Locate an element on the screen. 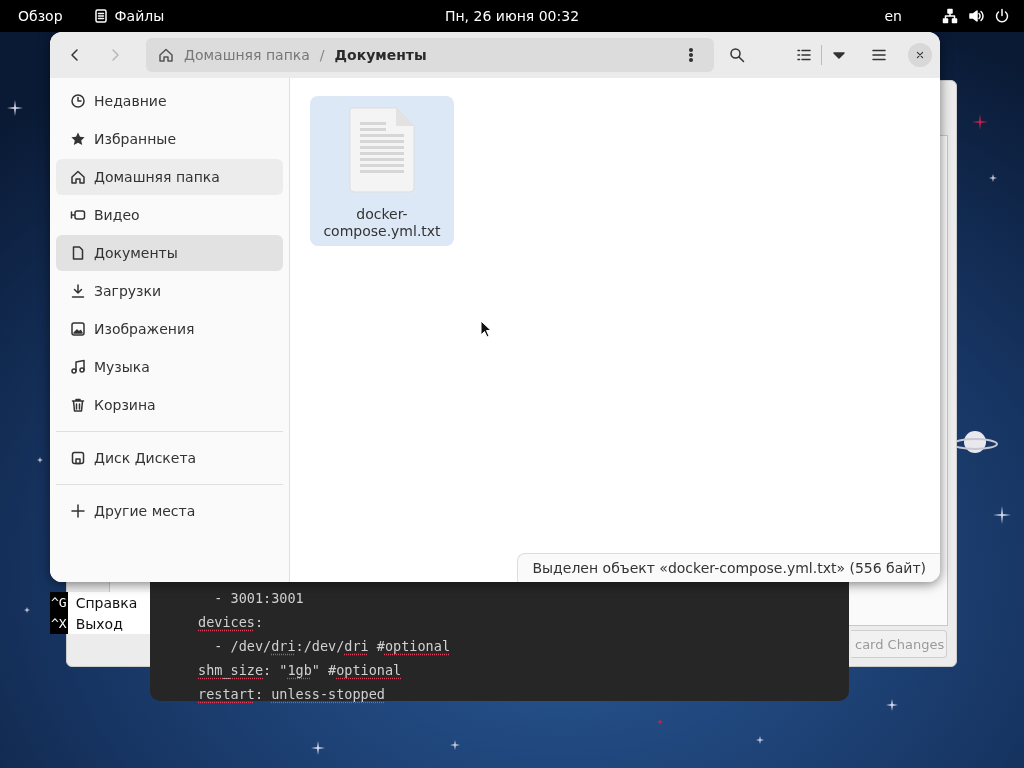 This screenshot has width=1024, height=768. list-icon is located at coordinates (804, 55).